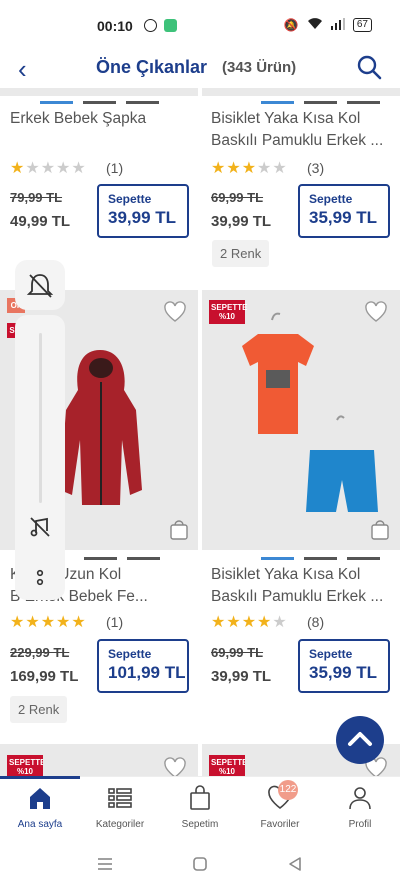  I want to click on battery-icon: 67, so click(362, 25).